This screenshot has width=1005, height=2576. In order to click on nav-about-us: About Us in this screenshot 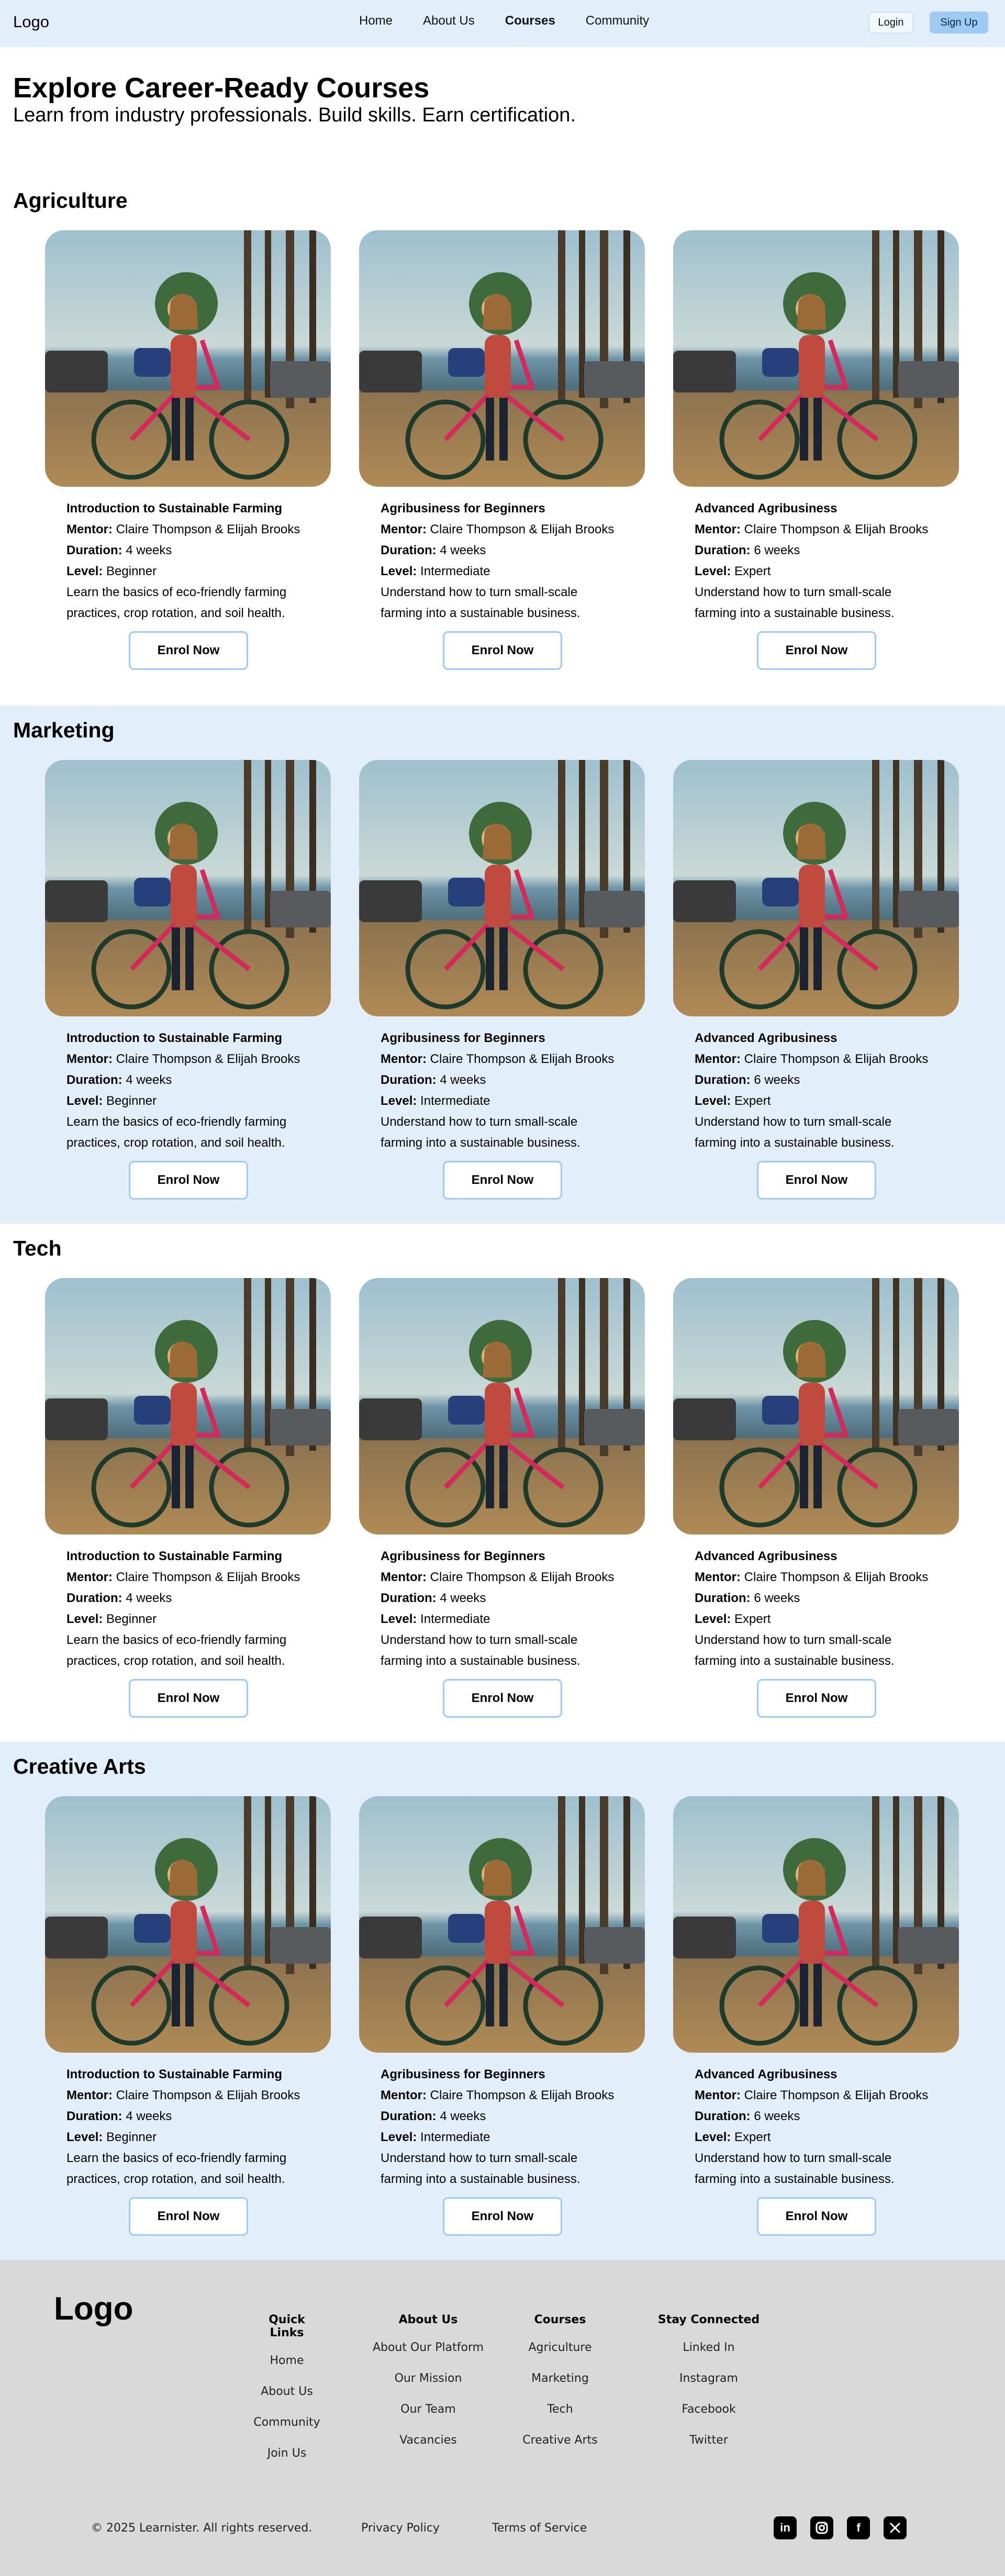, I will do `click(449, 21)`.